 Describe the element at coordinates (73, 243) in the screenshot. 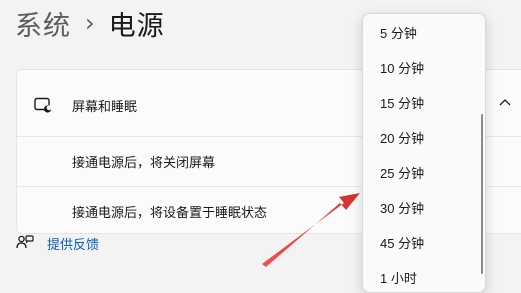

I see `feedback-link: 提供反馈` at that location.